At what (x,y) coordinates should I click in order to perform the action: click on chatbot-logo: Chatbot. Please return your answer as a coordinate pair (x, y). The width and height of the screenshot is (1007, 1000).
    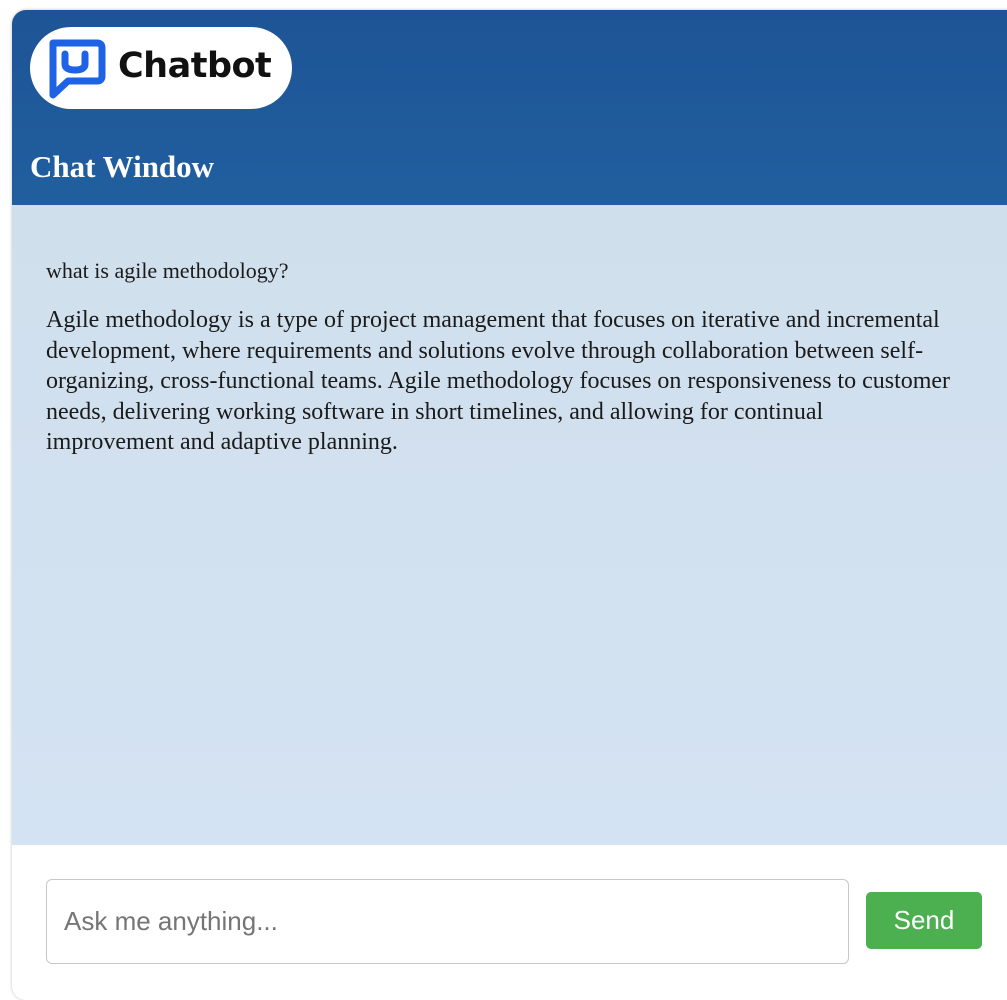
    Looking at the image, I should click on (161, 68).